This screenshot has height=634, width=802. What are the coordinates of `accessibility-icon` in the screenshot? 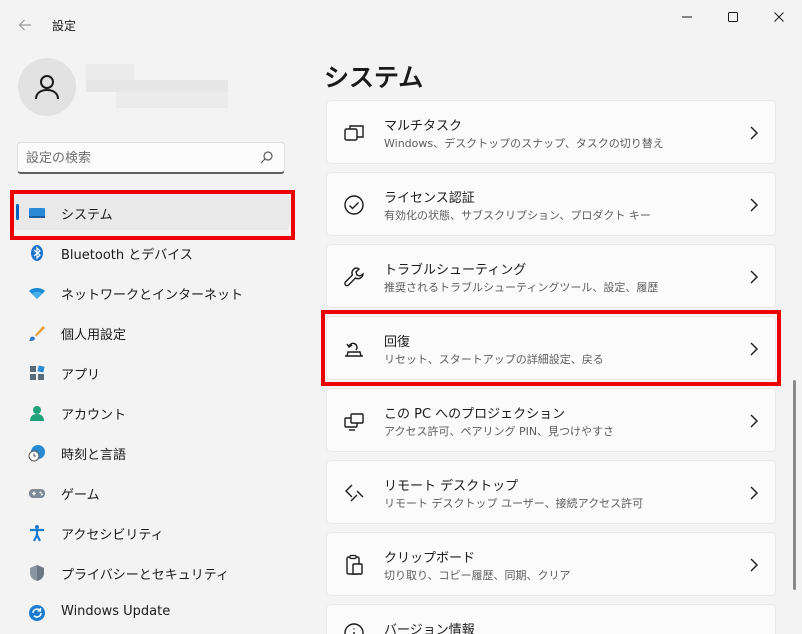 It's located at (37, 533).